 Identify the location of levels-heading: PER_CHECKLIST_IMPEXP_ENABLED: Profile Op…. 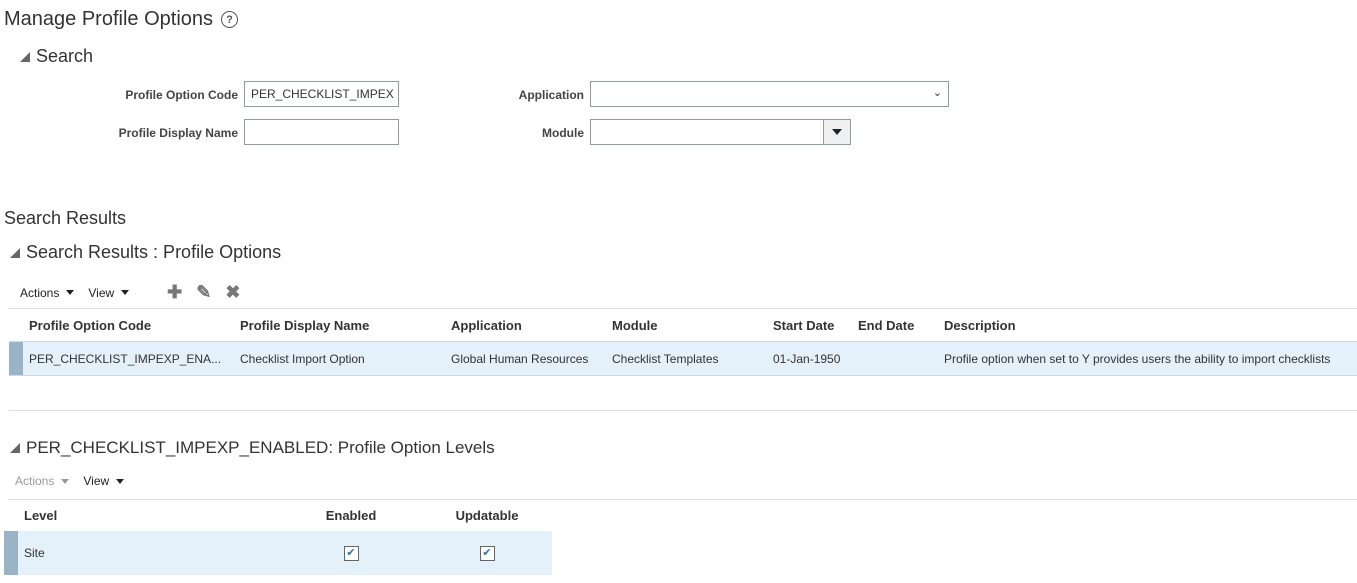
(260, 447).